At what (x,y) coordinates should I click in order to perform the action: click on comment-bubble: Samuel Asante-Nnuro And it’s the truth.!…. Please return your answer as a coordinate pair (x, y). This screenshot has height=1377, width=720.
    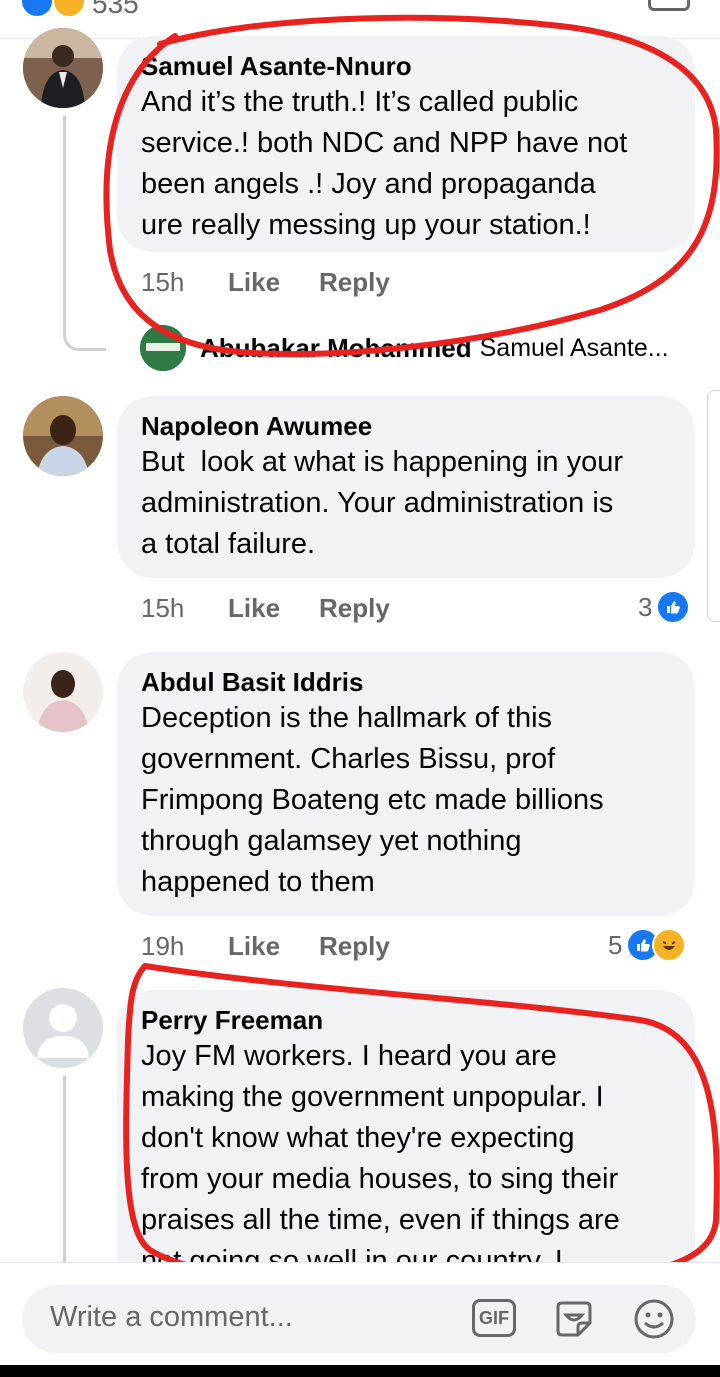
    Looking at the image, I should click on (406, 144).